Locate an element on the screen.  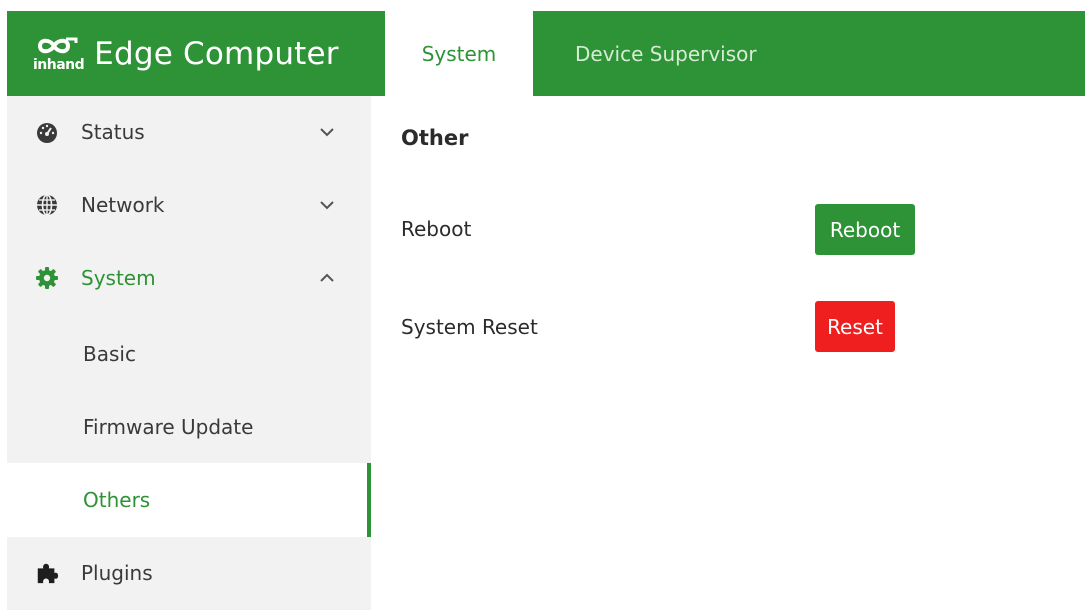
sidebar-subitem-label: Firmware Update is located at coordinates (168, 427).